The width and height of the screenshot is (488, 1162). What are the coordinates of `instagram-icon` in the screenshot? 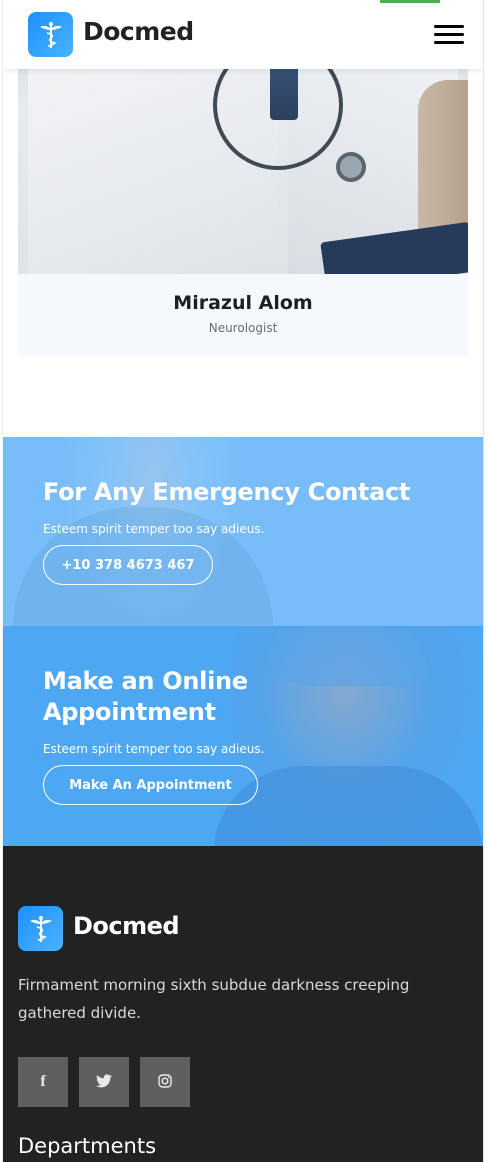 It's located at (165, 1082).